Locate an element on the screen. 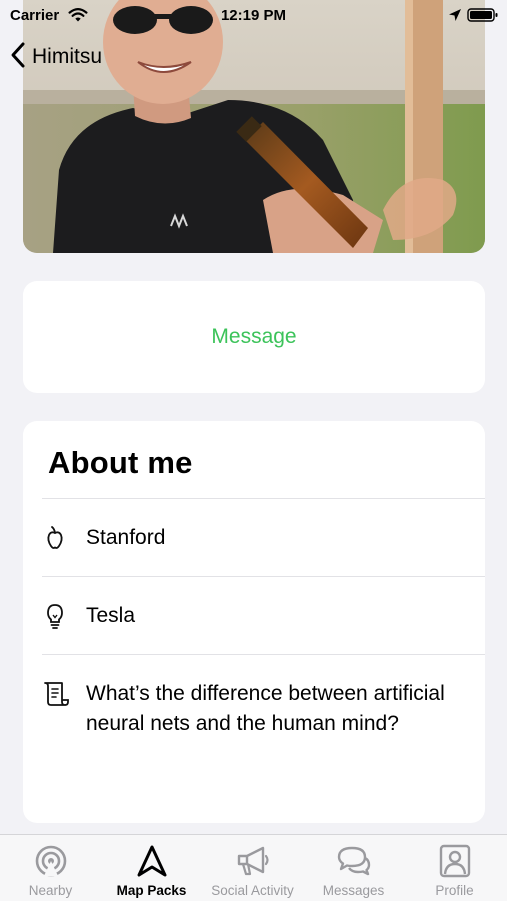 The image size is (507, 901). nearby-icon is located at coordinates (51, 863).